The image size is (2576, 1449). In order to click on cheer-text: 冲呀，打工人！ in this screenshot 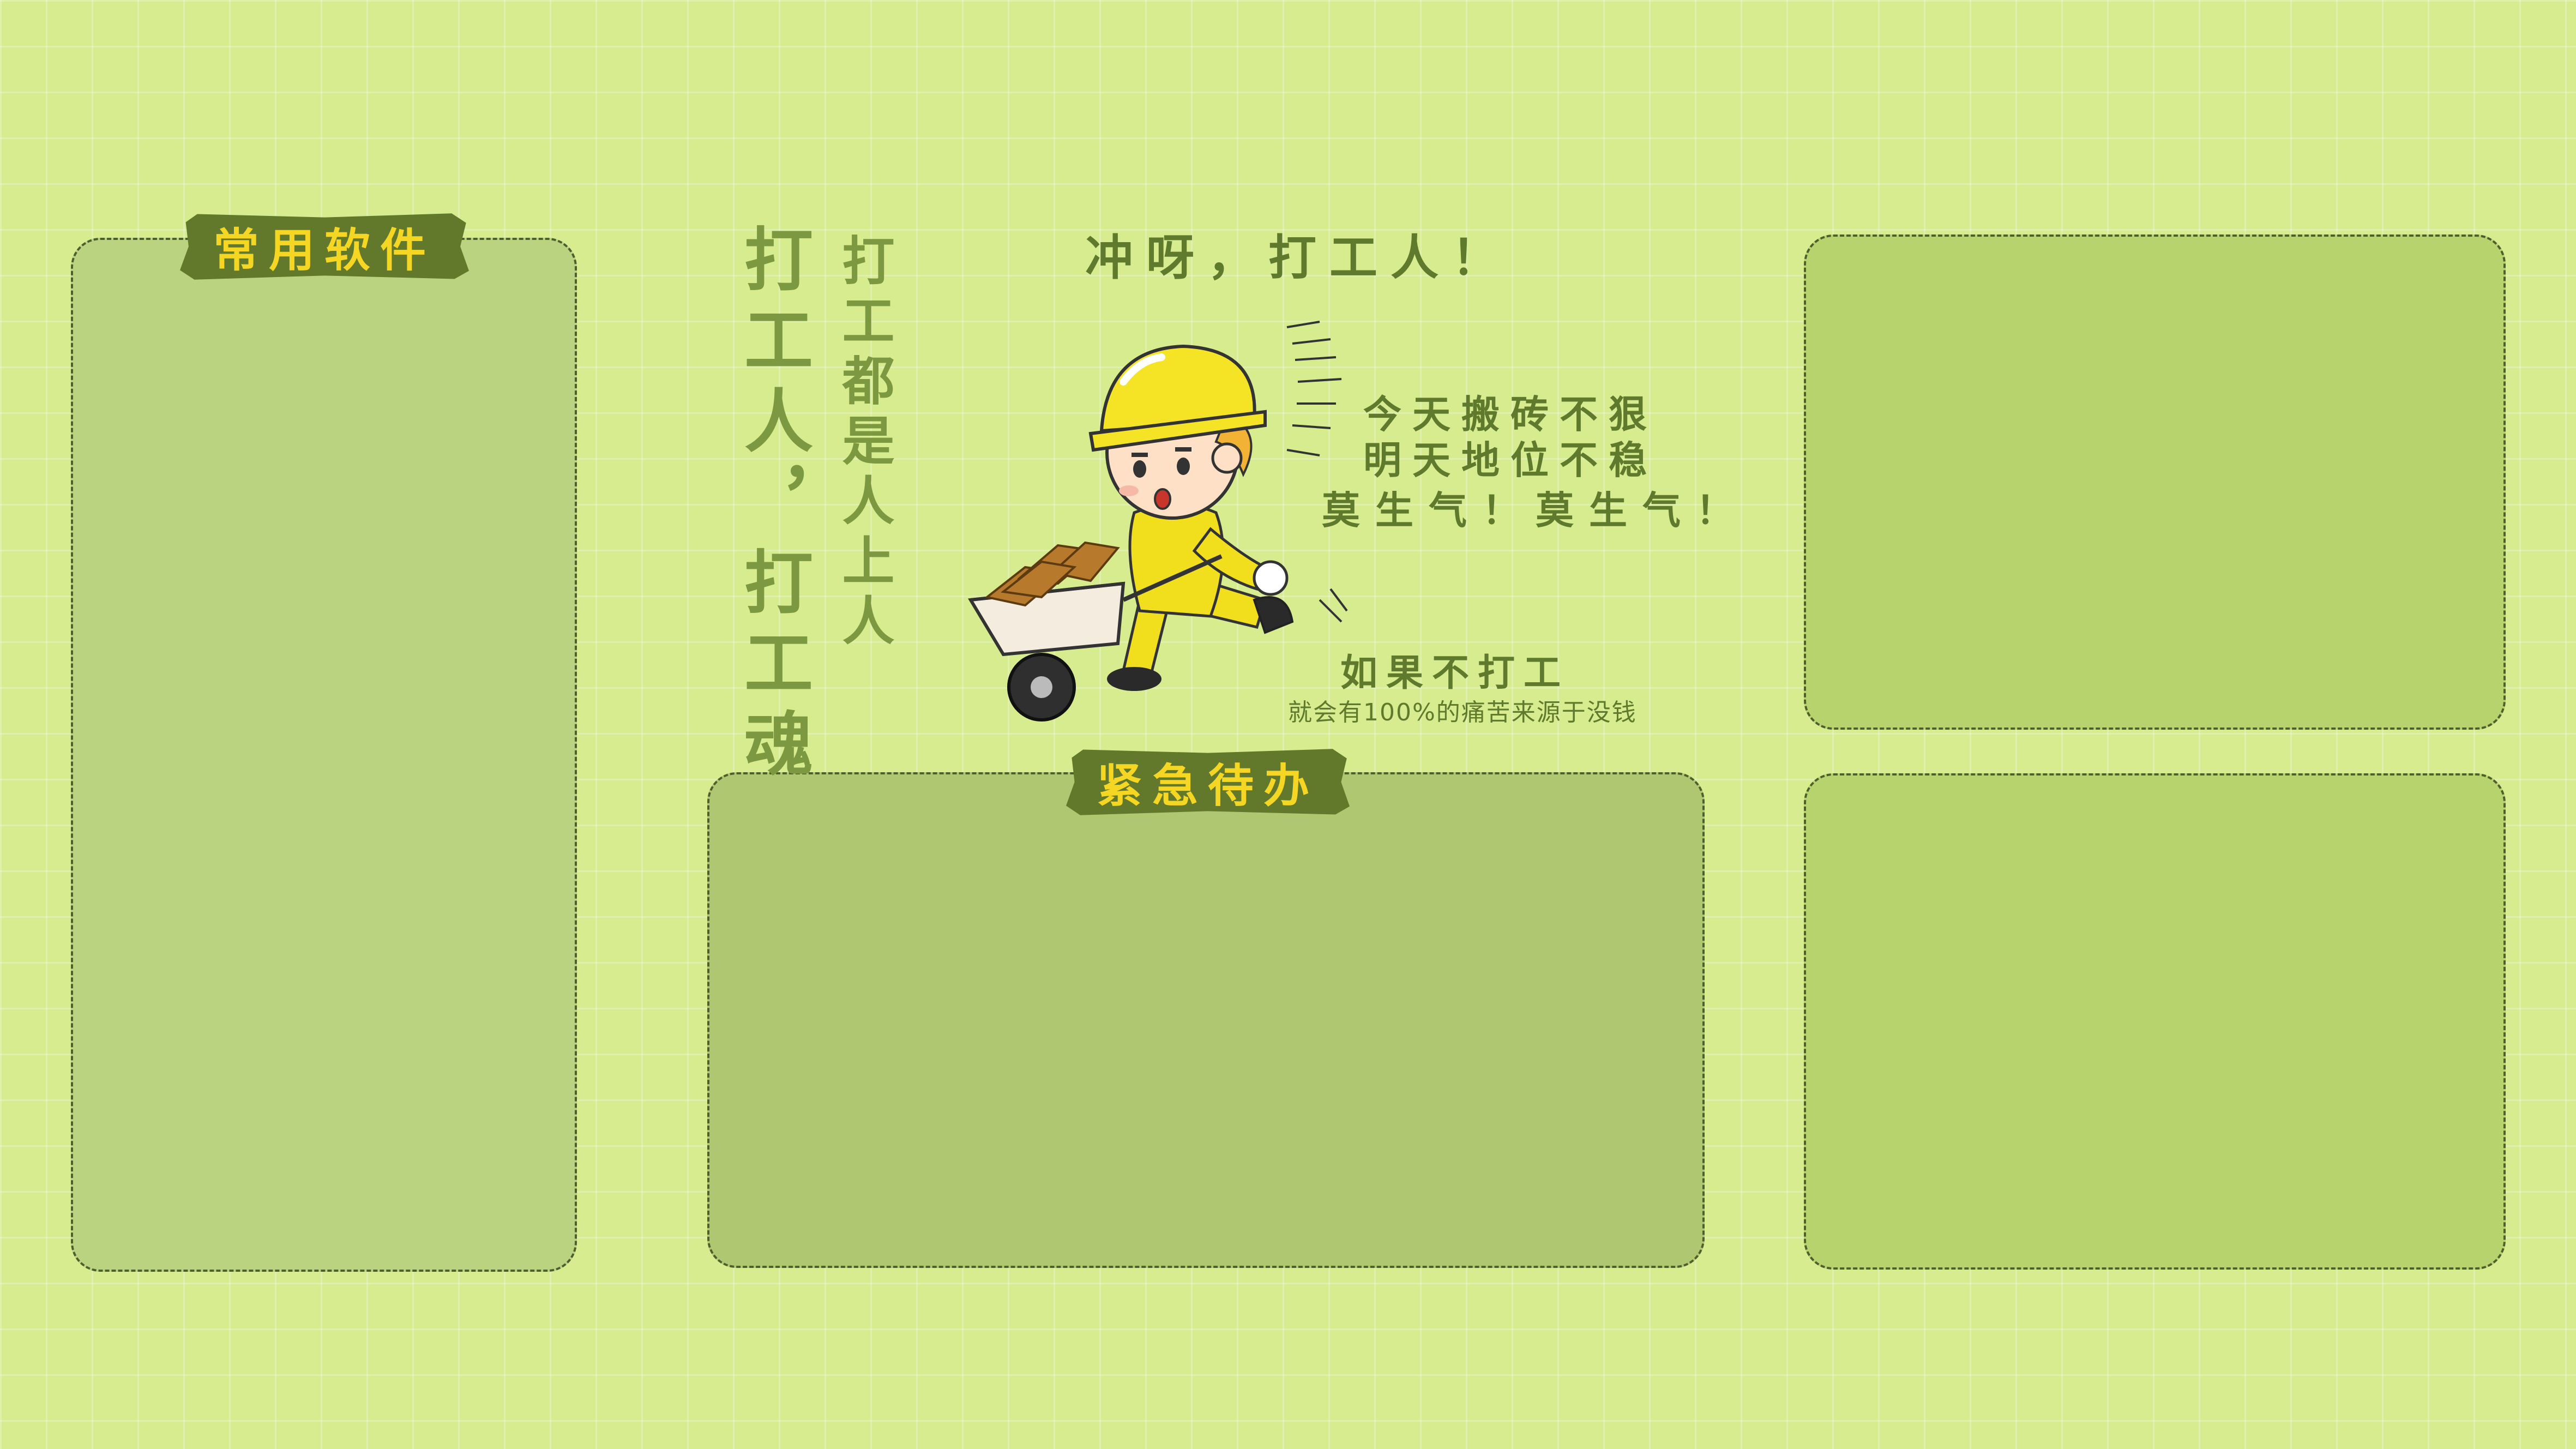, I will do `click(1299, 258)`.